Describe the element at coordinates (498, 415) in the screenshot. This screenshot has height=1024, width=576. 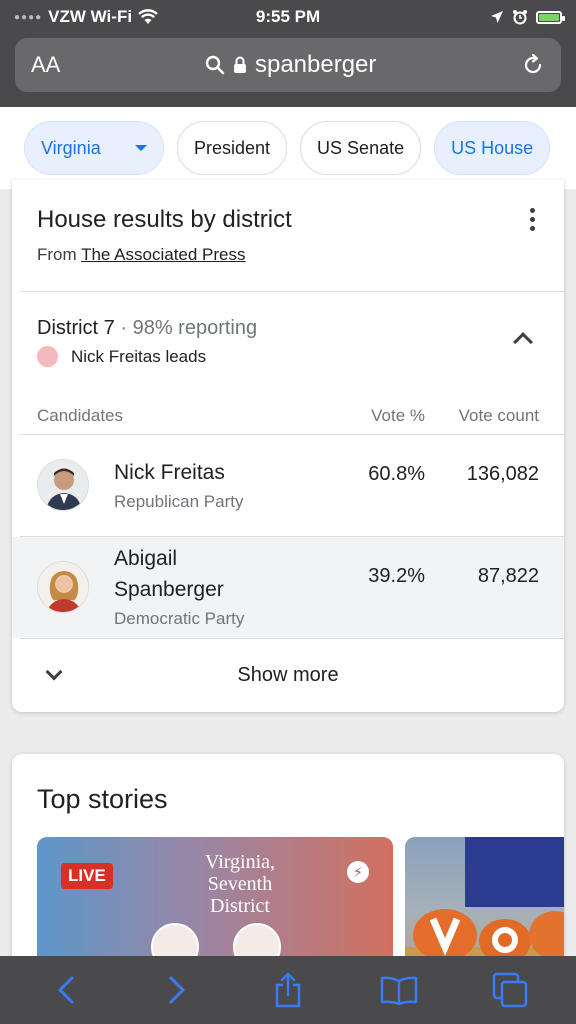
I see `header-vote-count: Vote count` at that location.